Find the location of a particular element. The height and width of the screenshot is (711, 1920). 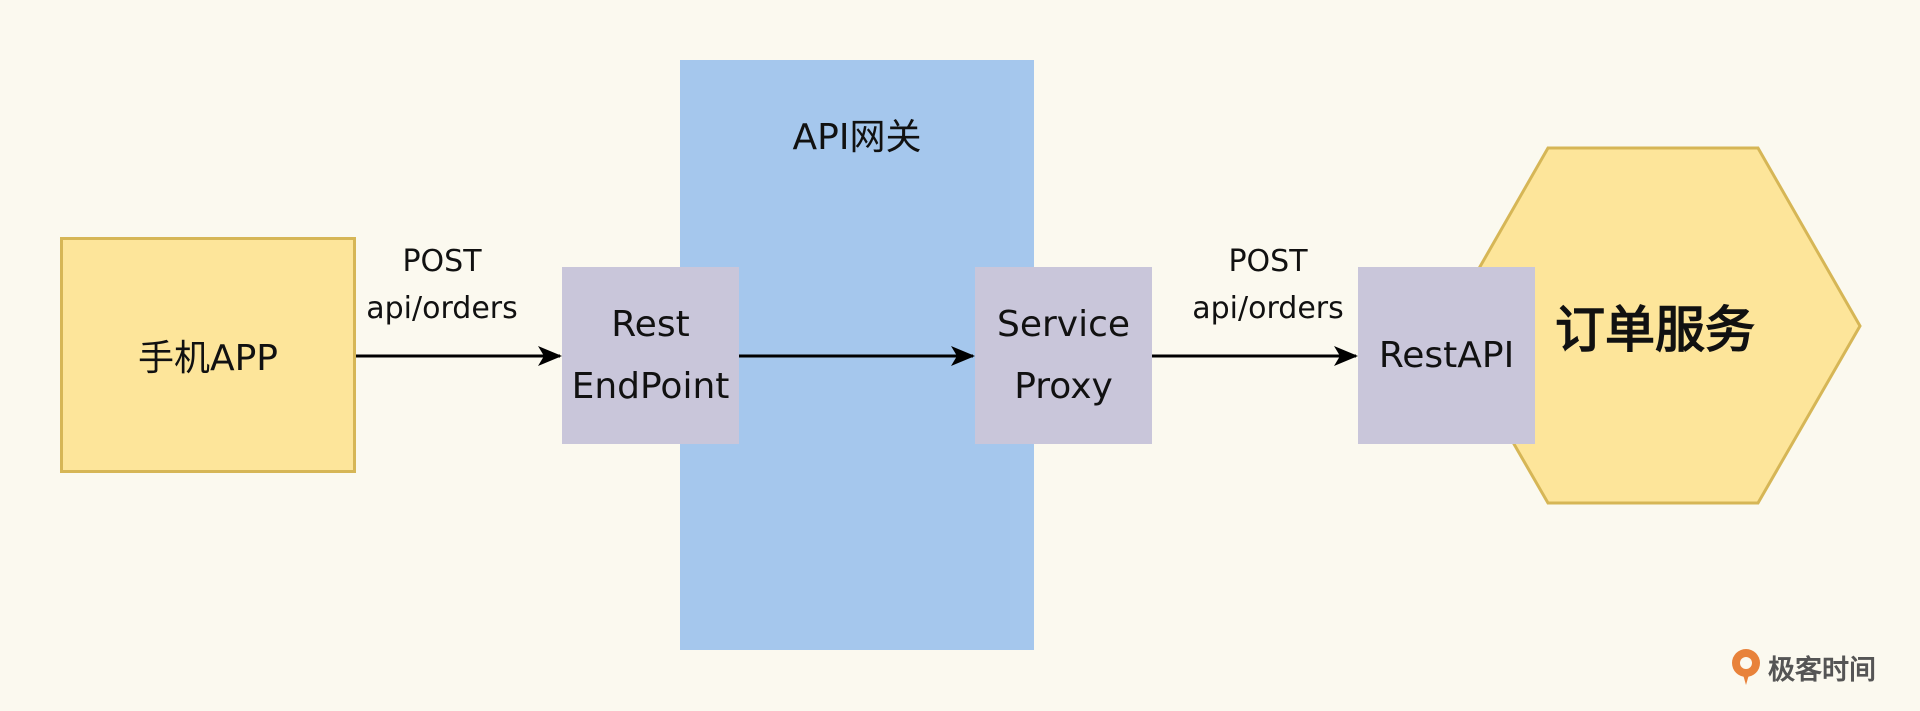

arrow1-label-text: POST api/orders is located at coordinates (442, 285).